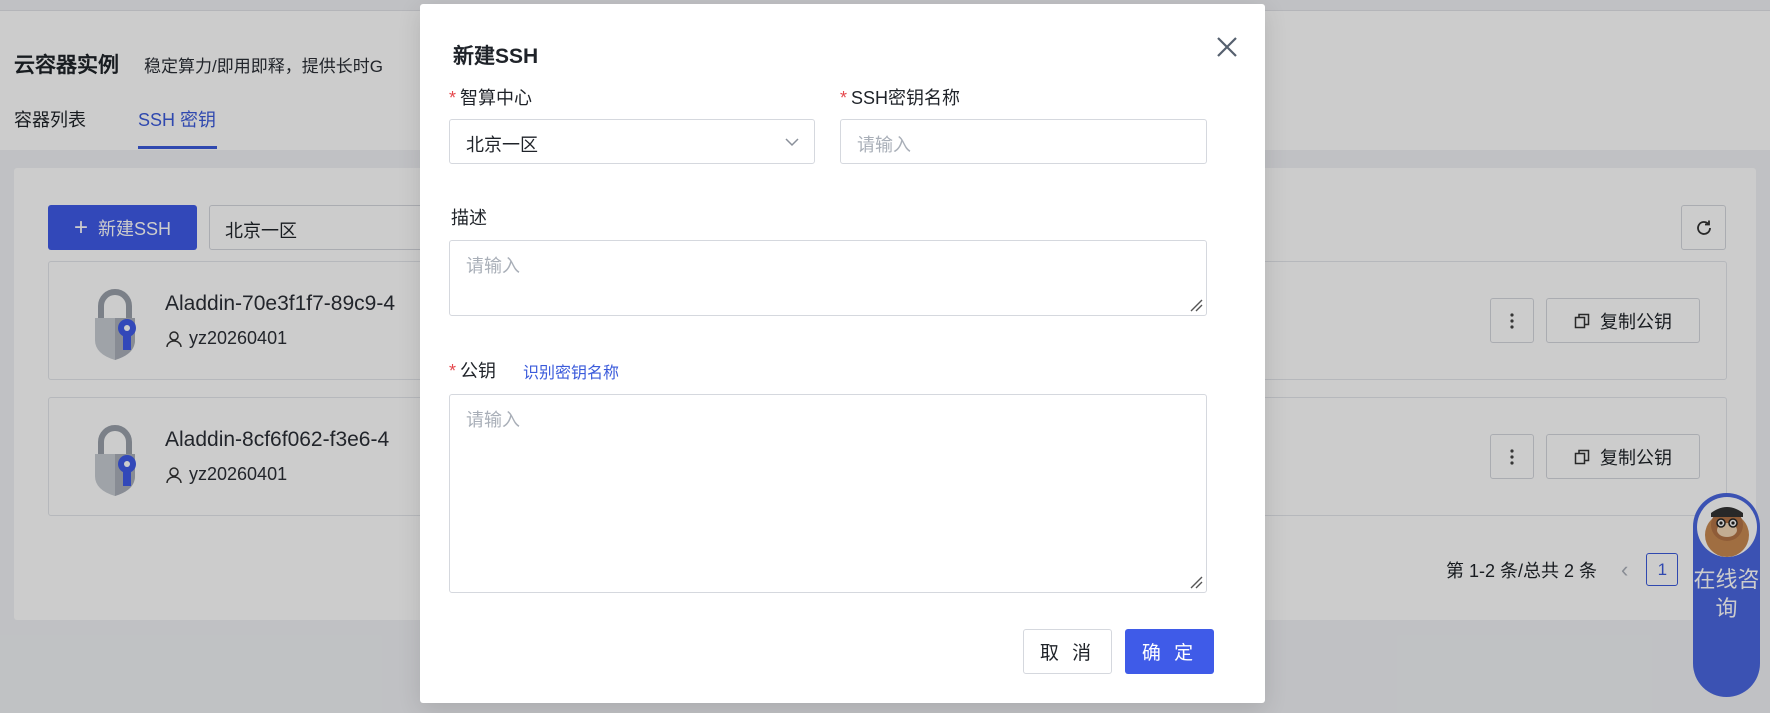  What do you see at coordinates (792, 142) in the screenshot?
I see `chevron-down-icon` at bounding box center [792, 142].